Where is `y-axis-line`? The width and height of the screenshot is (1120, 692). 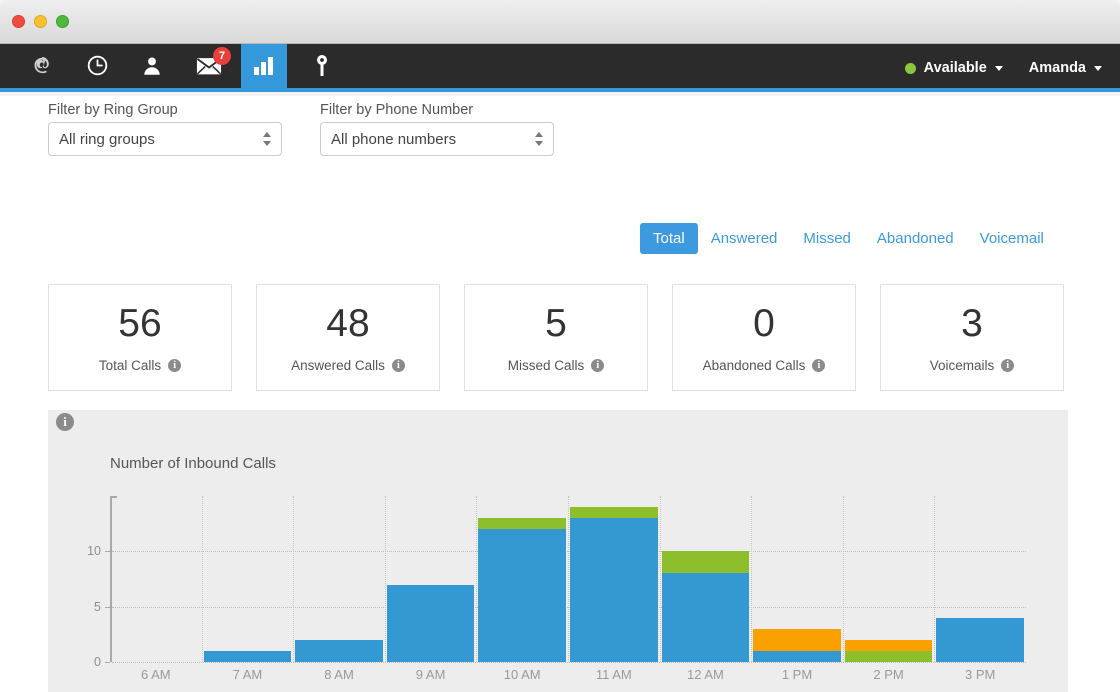 y-axis-line is located at coordinates (111, 579).